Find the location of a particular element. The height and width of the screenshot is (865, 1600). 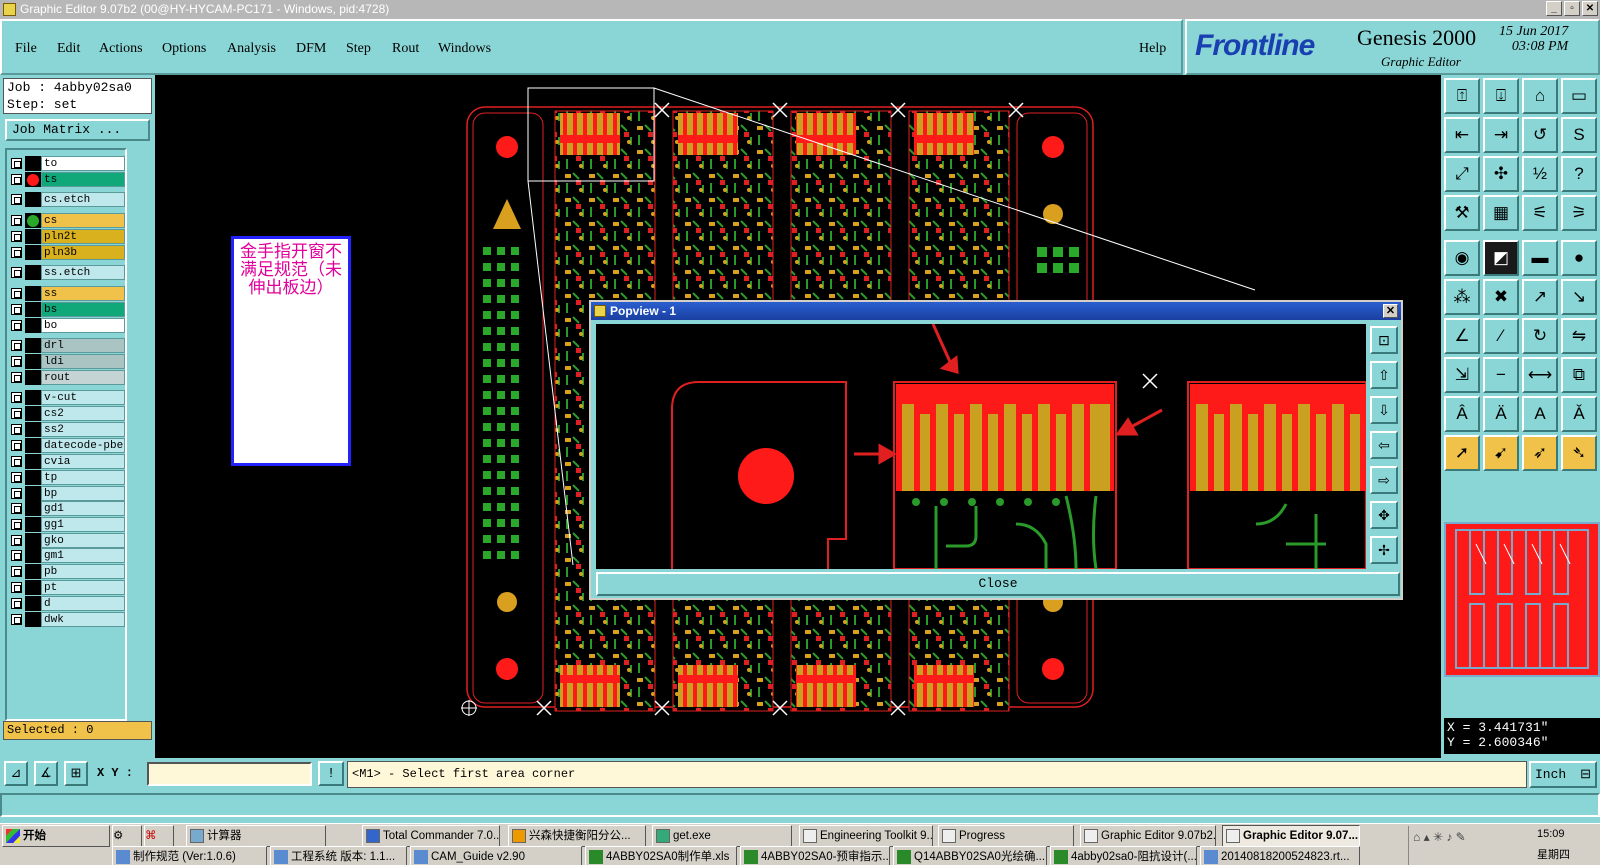

line-icon: ↗ is located at coordinates (1540, 297).